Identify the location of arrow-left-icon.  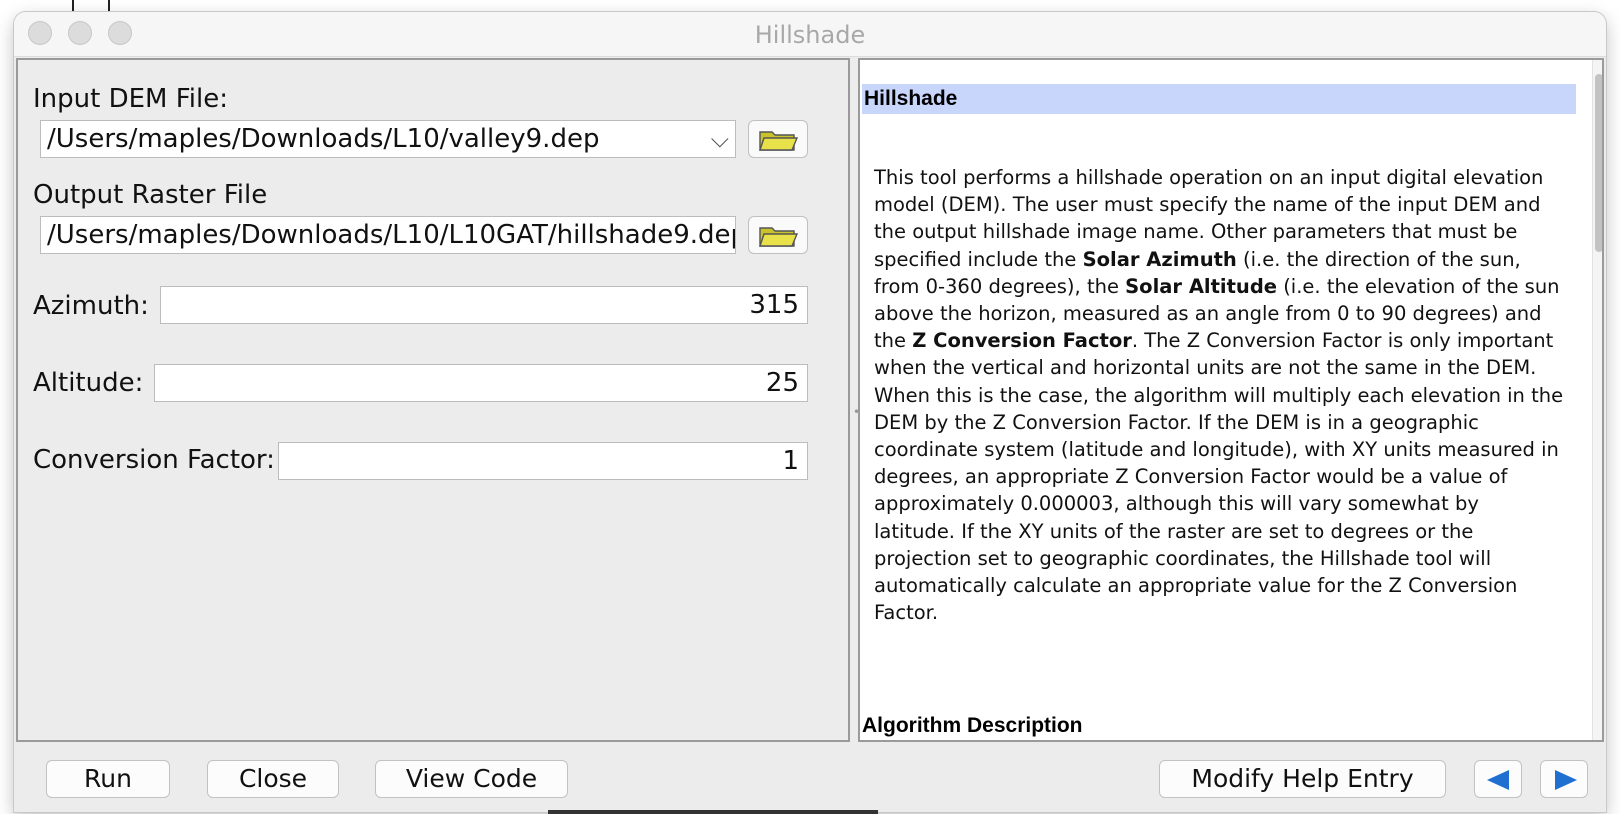
(1498, 780).